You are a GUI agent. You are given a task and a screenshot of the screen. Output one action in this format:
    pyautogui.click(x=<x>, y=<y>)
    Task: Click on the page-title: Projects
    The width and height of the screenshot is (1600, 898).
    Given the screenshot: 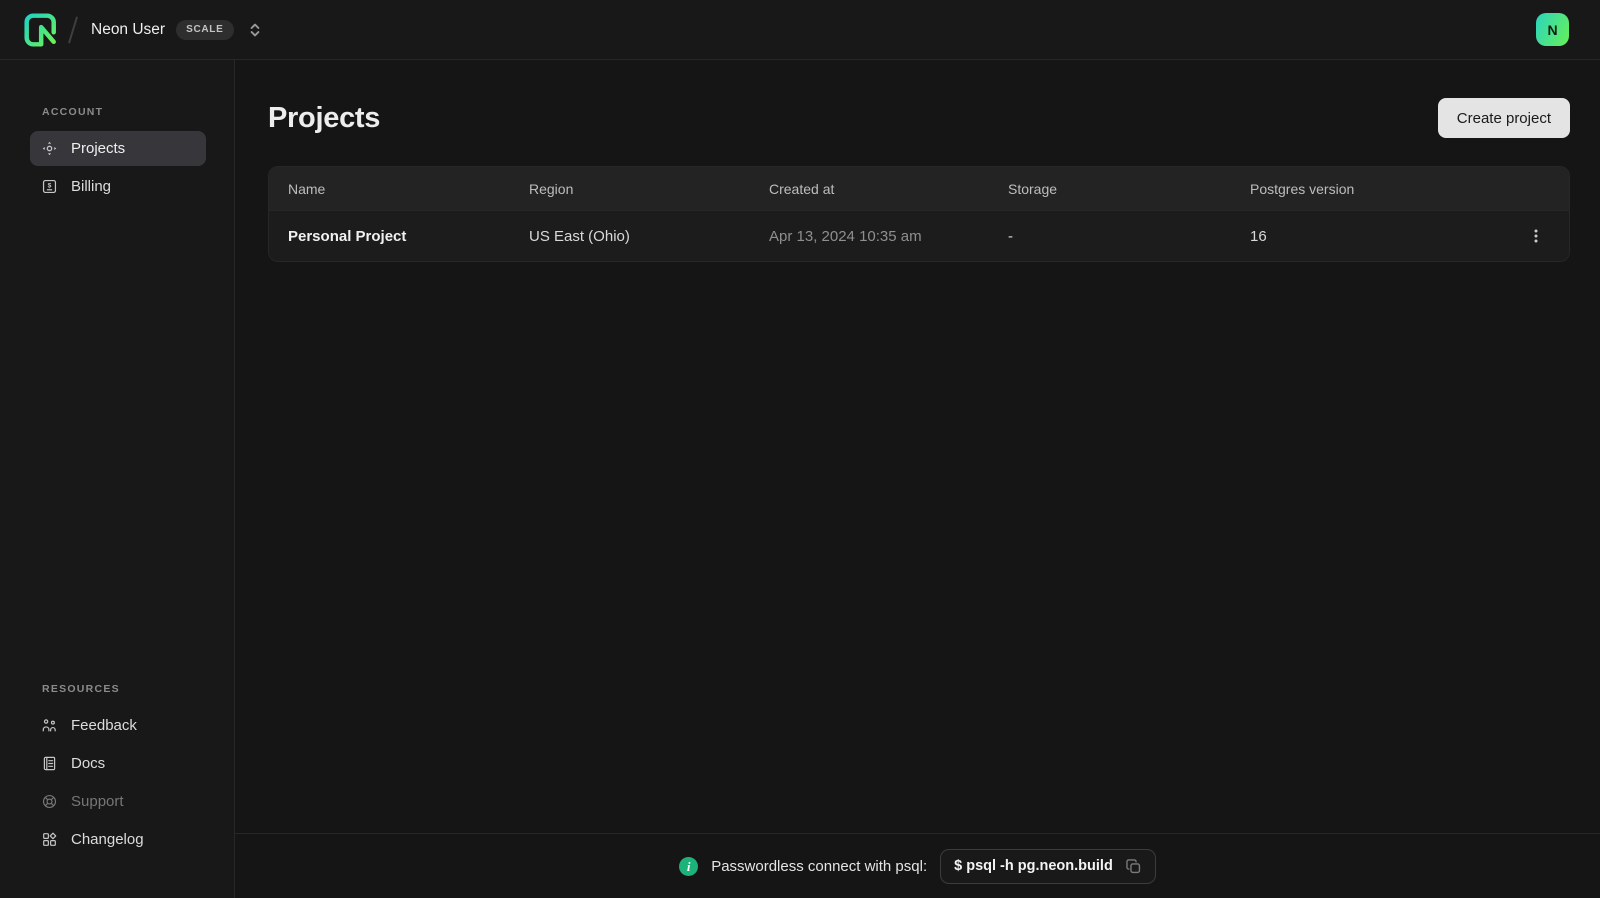 What is the action you would take?
    pyautogui.click(x=324, y=117)
    